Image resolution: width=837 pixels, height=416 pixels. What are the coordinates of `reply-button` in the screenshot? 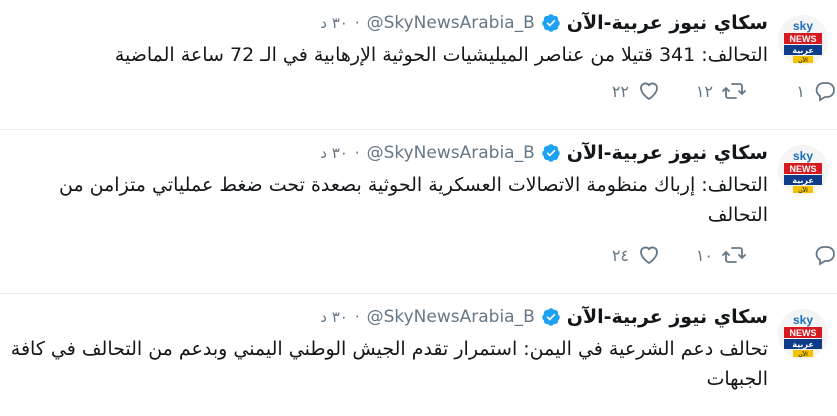 It's located at (792, 255).